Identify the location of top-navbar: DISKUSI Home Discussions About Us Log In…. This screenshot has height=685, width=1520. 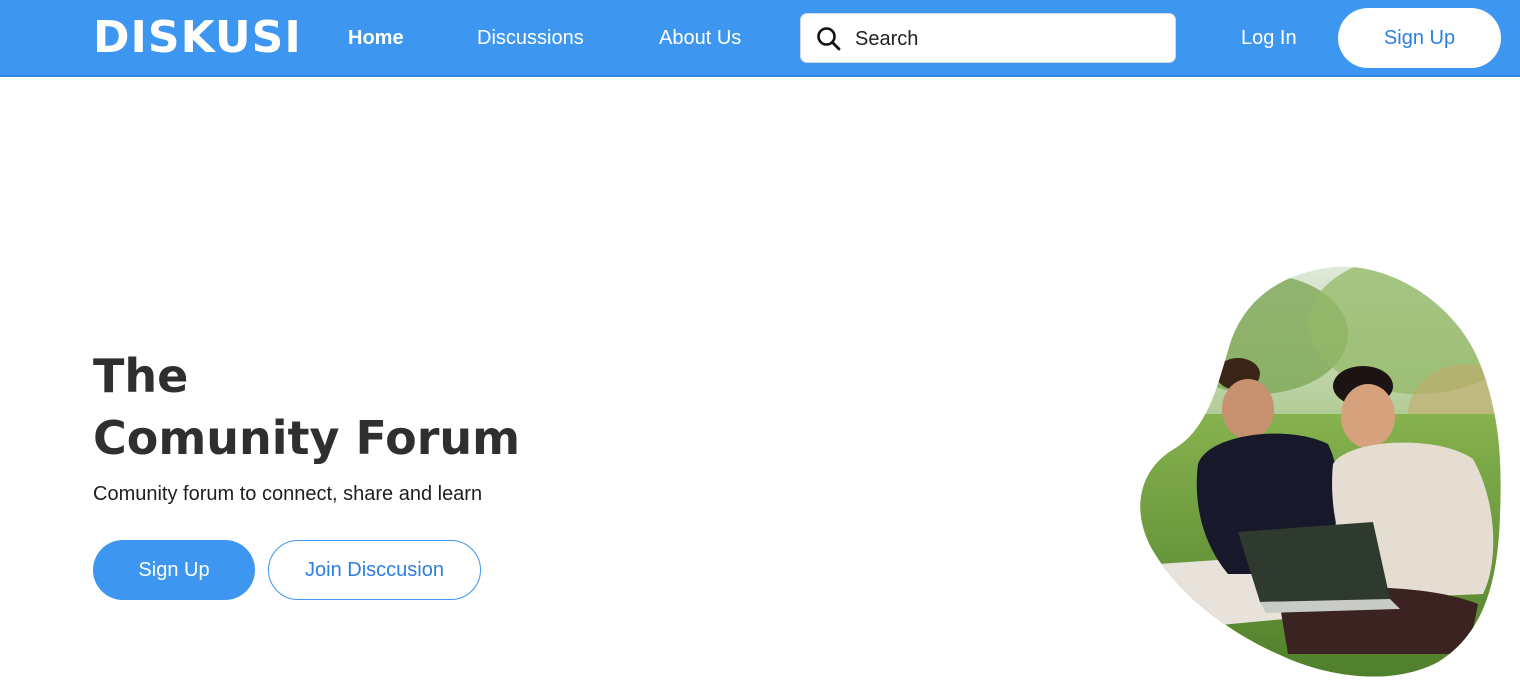
(760, 38).